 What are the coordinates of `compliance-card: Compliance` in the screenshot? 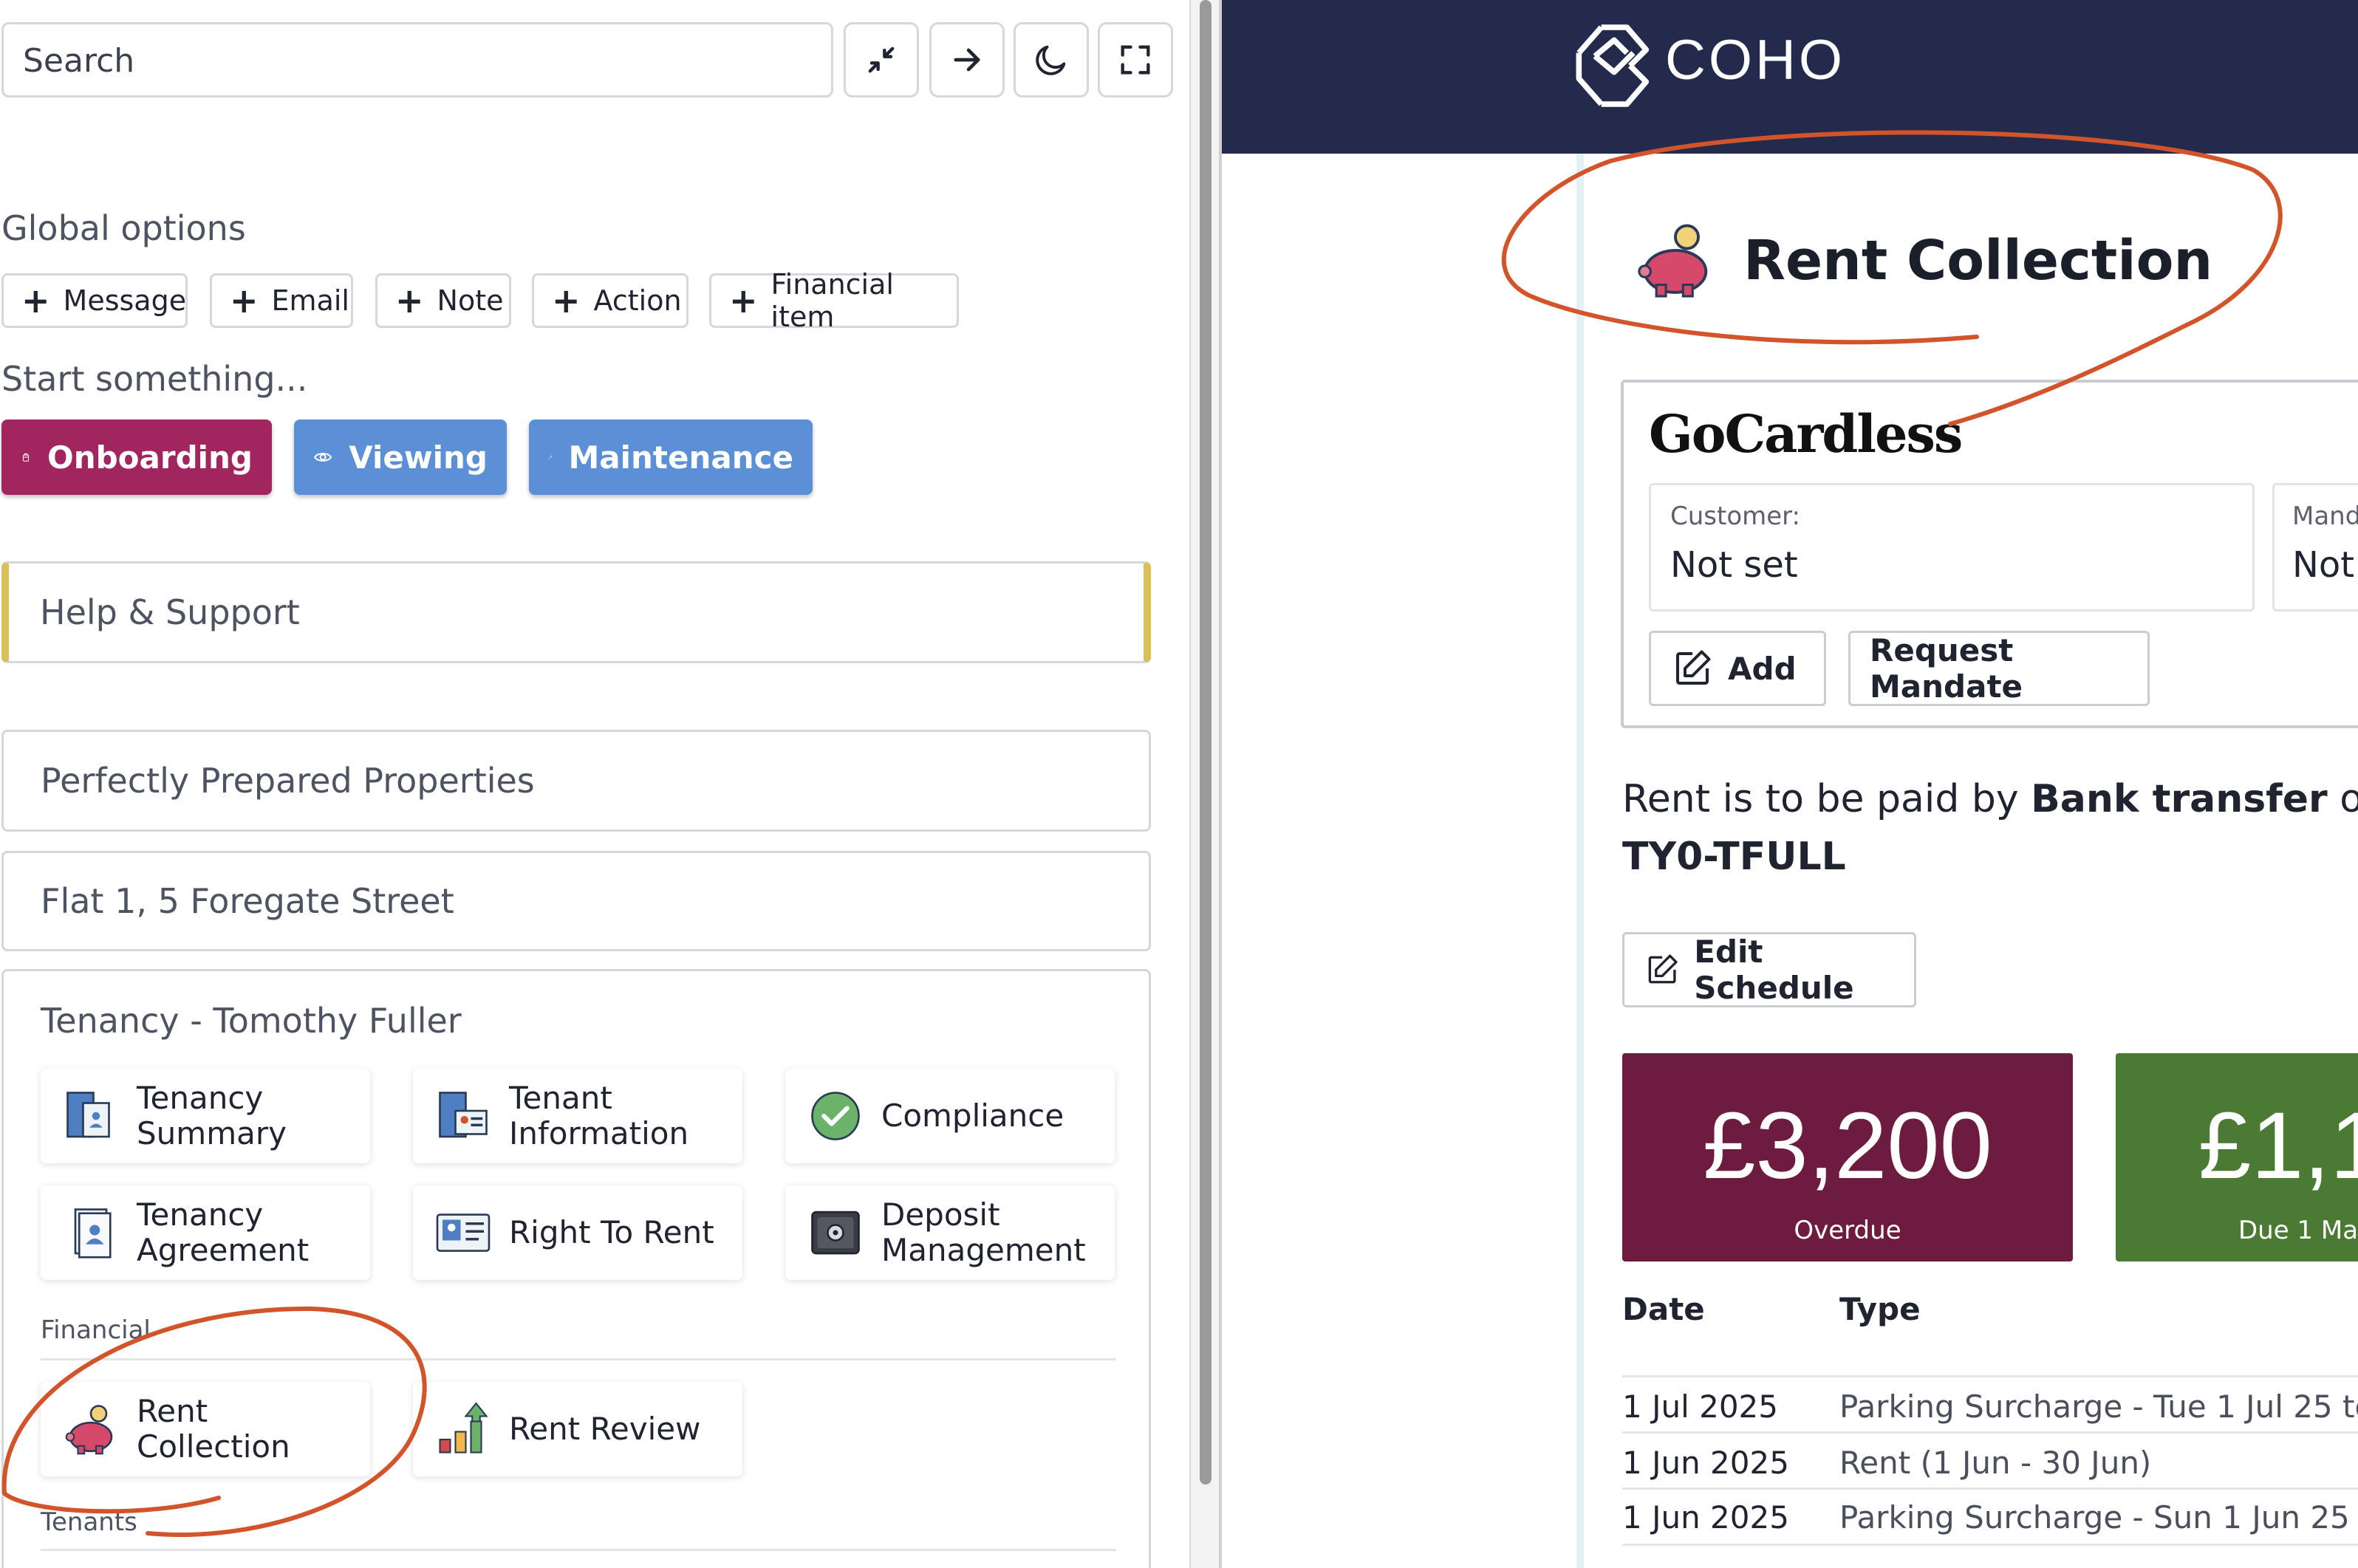 It's located at (950, 1116).